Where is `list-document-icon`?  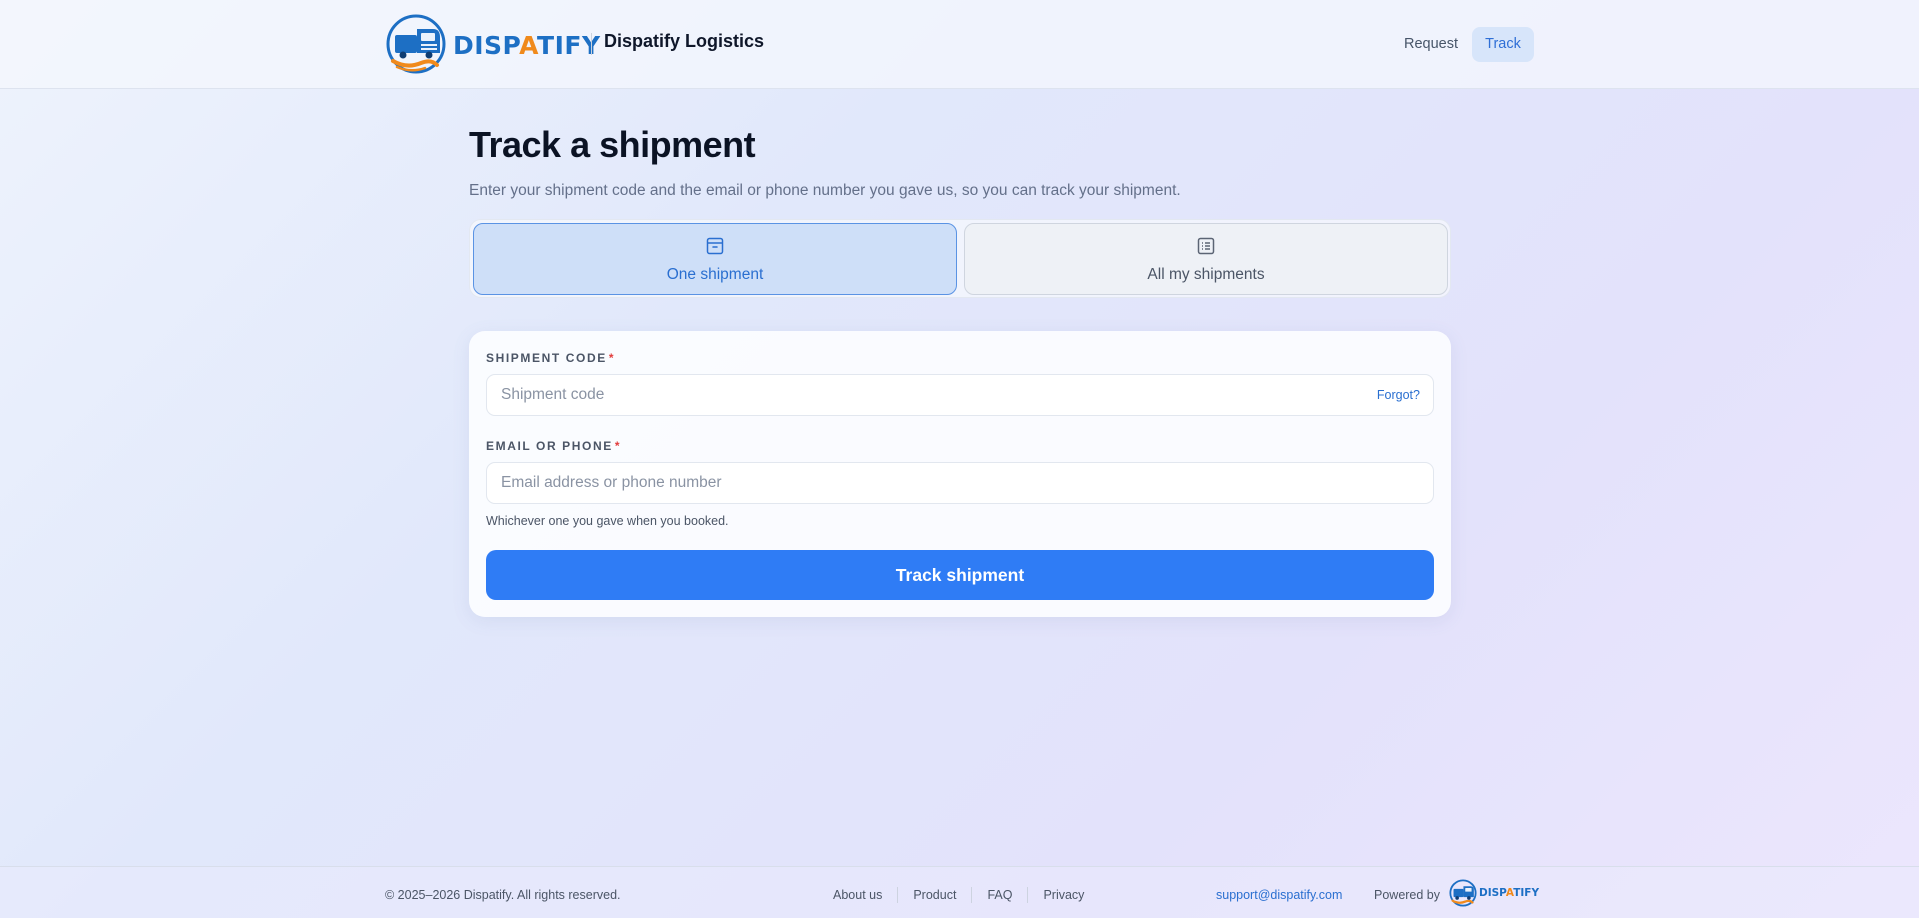 list-document-icon is located at coordinates (1206, 246).